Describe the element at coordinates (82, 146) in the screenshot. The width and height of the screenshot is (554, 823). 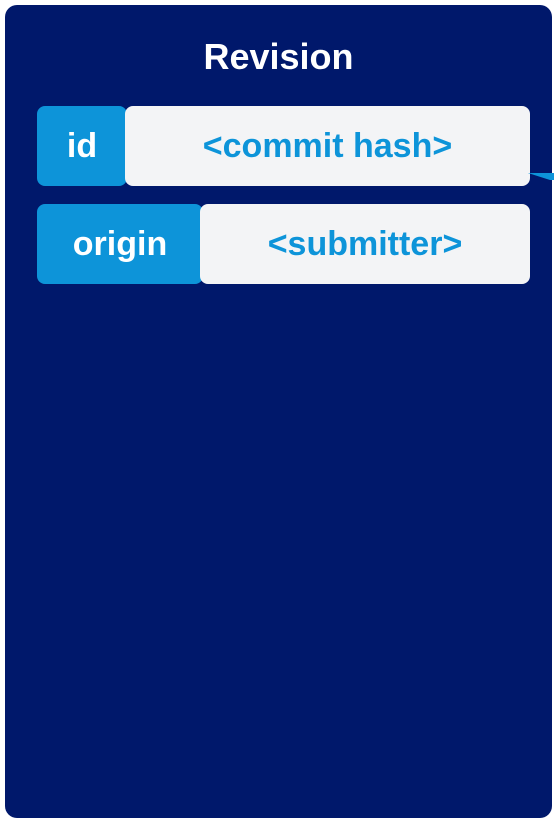
I see `field-key-id: id` at that location.